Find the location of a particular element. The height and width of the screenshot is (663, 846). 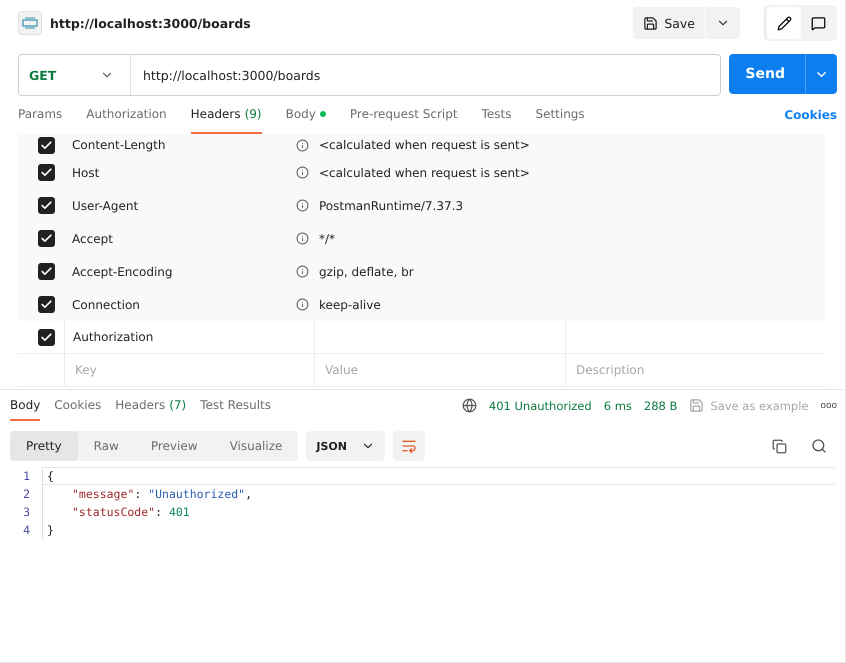

header-value: */* is located at coordinates (327, 239).